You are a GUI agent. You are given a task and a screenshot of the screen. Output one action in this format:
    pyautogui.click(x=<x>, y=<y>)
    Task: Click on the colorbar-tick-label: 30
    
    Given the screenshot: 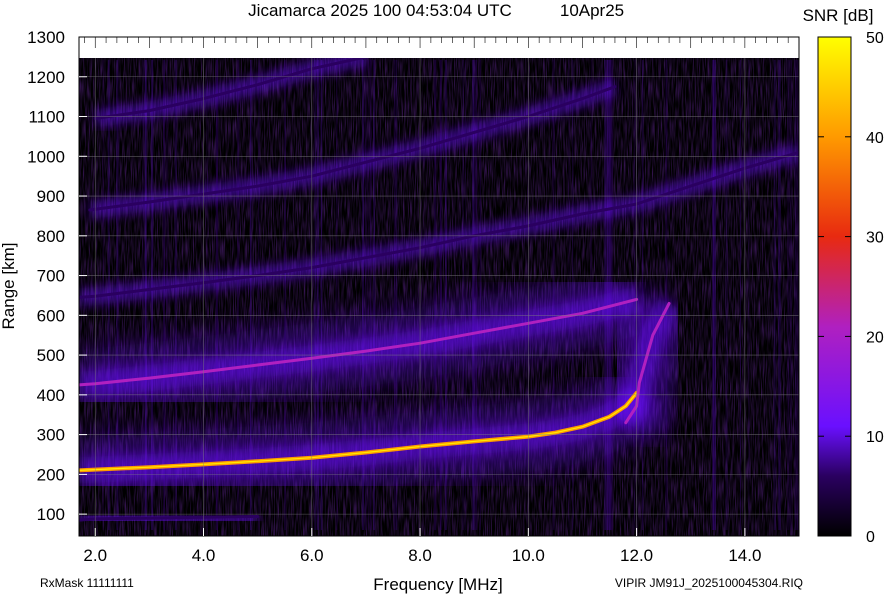 What is the action you would take?
    pyautogui.click(x=875, y=238)
    